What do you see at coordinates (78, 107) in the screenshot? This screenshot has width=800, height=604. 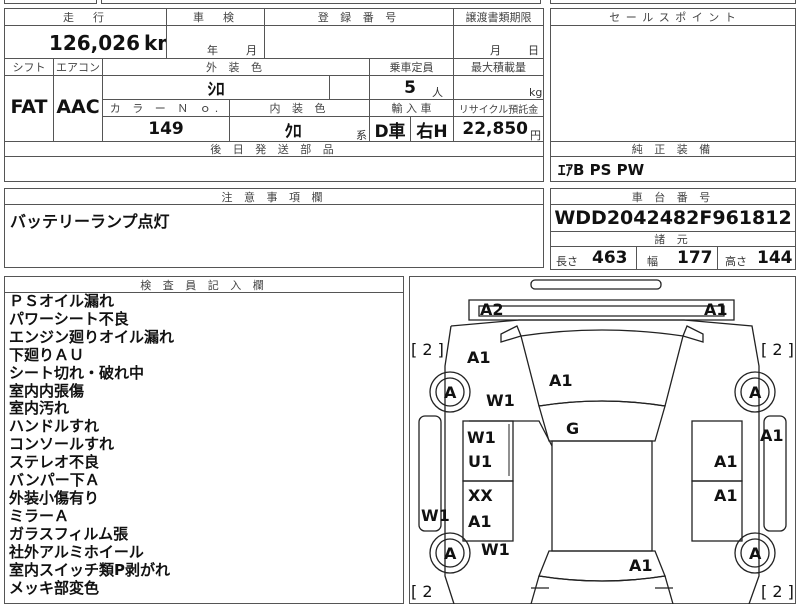 I see `ac-value: AAC` at bounding box center [78, 107].